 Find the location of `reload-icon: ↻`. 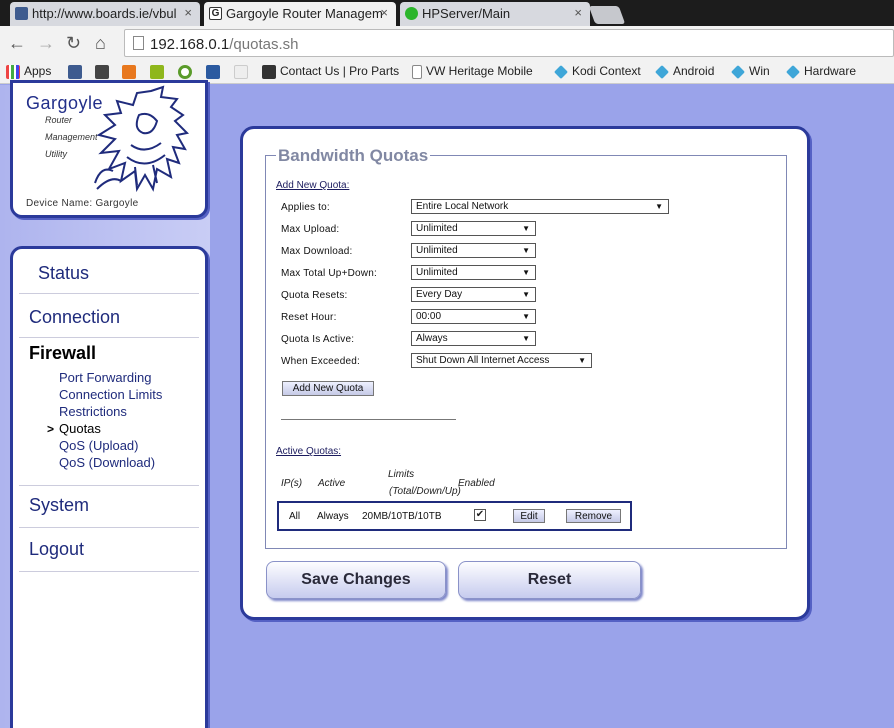

reload-icon: ↻ is located at coordinates (73, 43).